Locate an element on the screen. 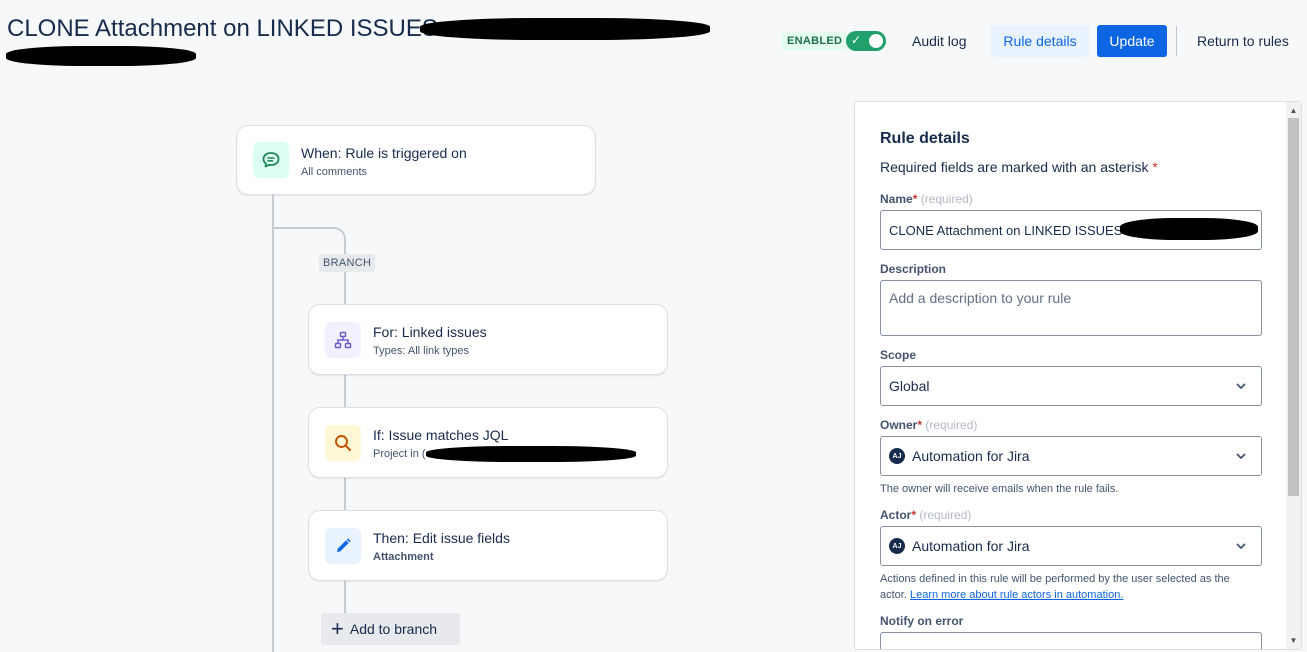  trigger-title: When: Rule is triggered on is located at coordinates (384, 153).